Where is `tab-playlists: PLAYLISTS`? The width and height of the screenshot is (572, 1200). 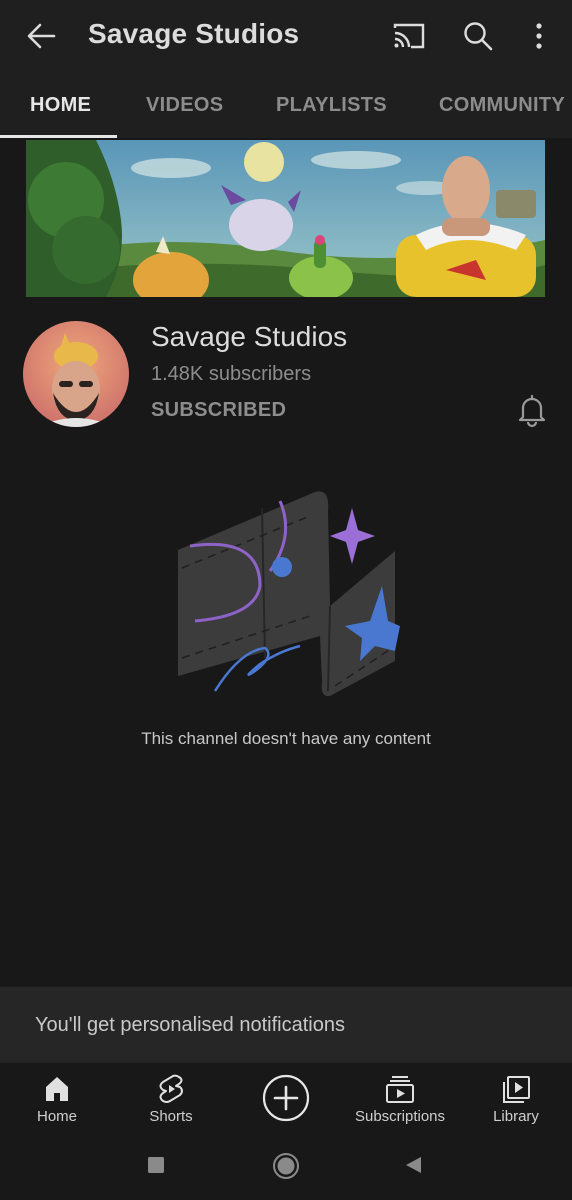 tab-playlists: PLAYLISTS is located at coordinates (331, 105).